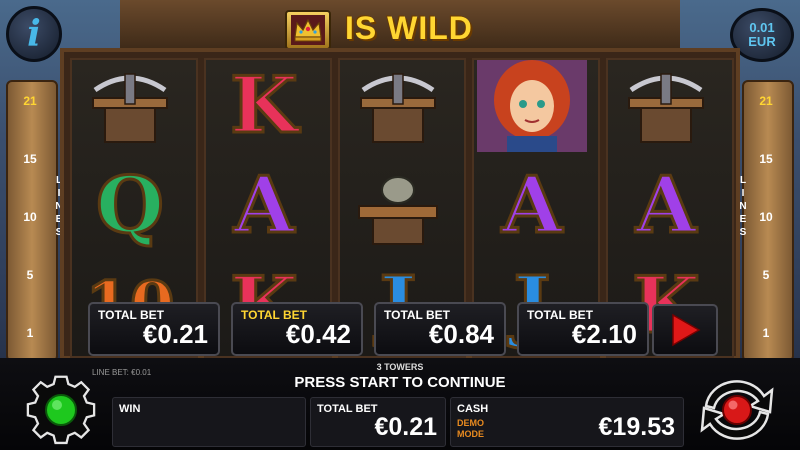  What do you see at coordinates (308, 30) in the screenshot?
I see `crown-icon` at bounding box center [308, 30].